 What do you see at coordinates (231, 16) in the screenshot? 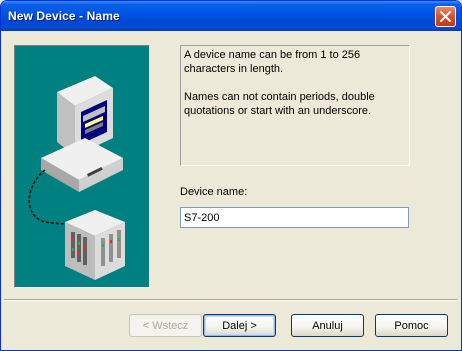
I see `title-bar: New Device - Name` at bounding box center [231, 16].